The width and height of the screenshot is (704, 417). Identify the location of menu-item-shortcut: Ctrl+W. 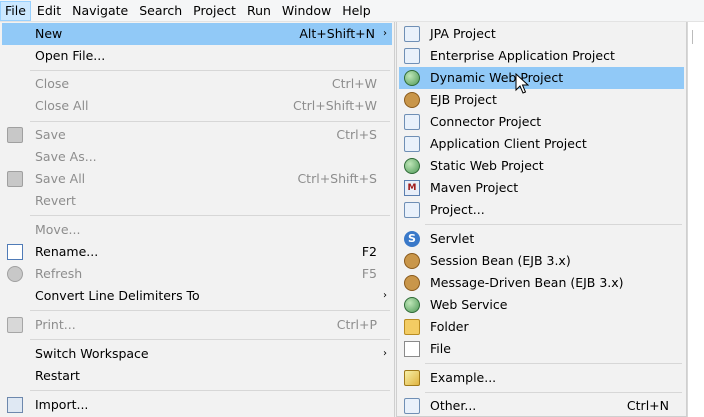
(354, 83).